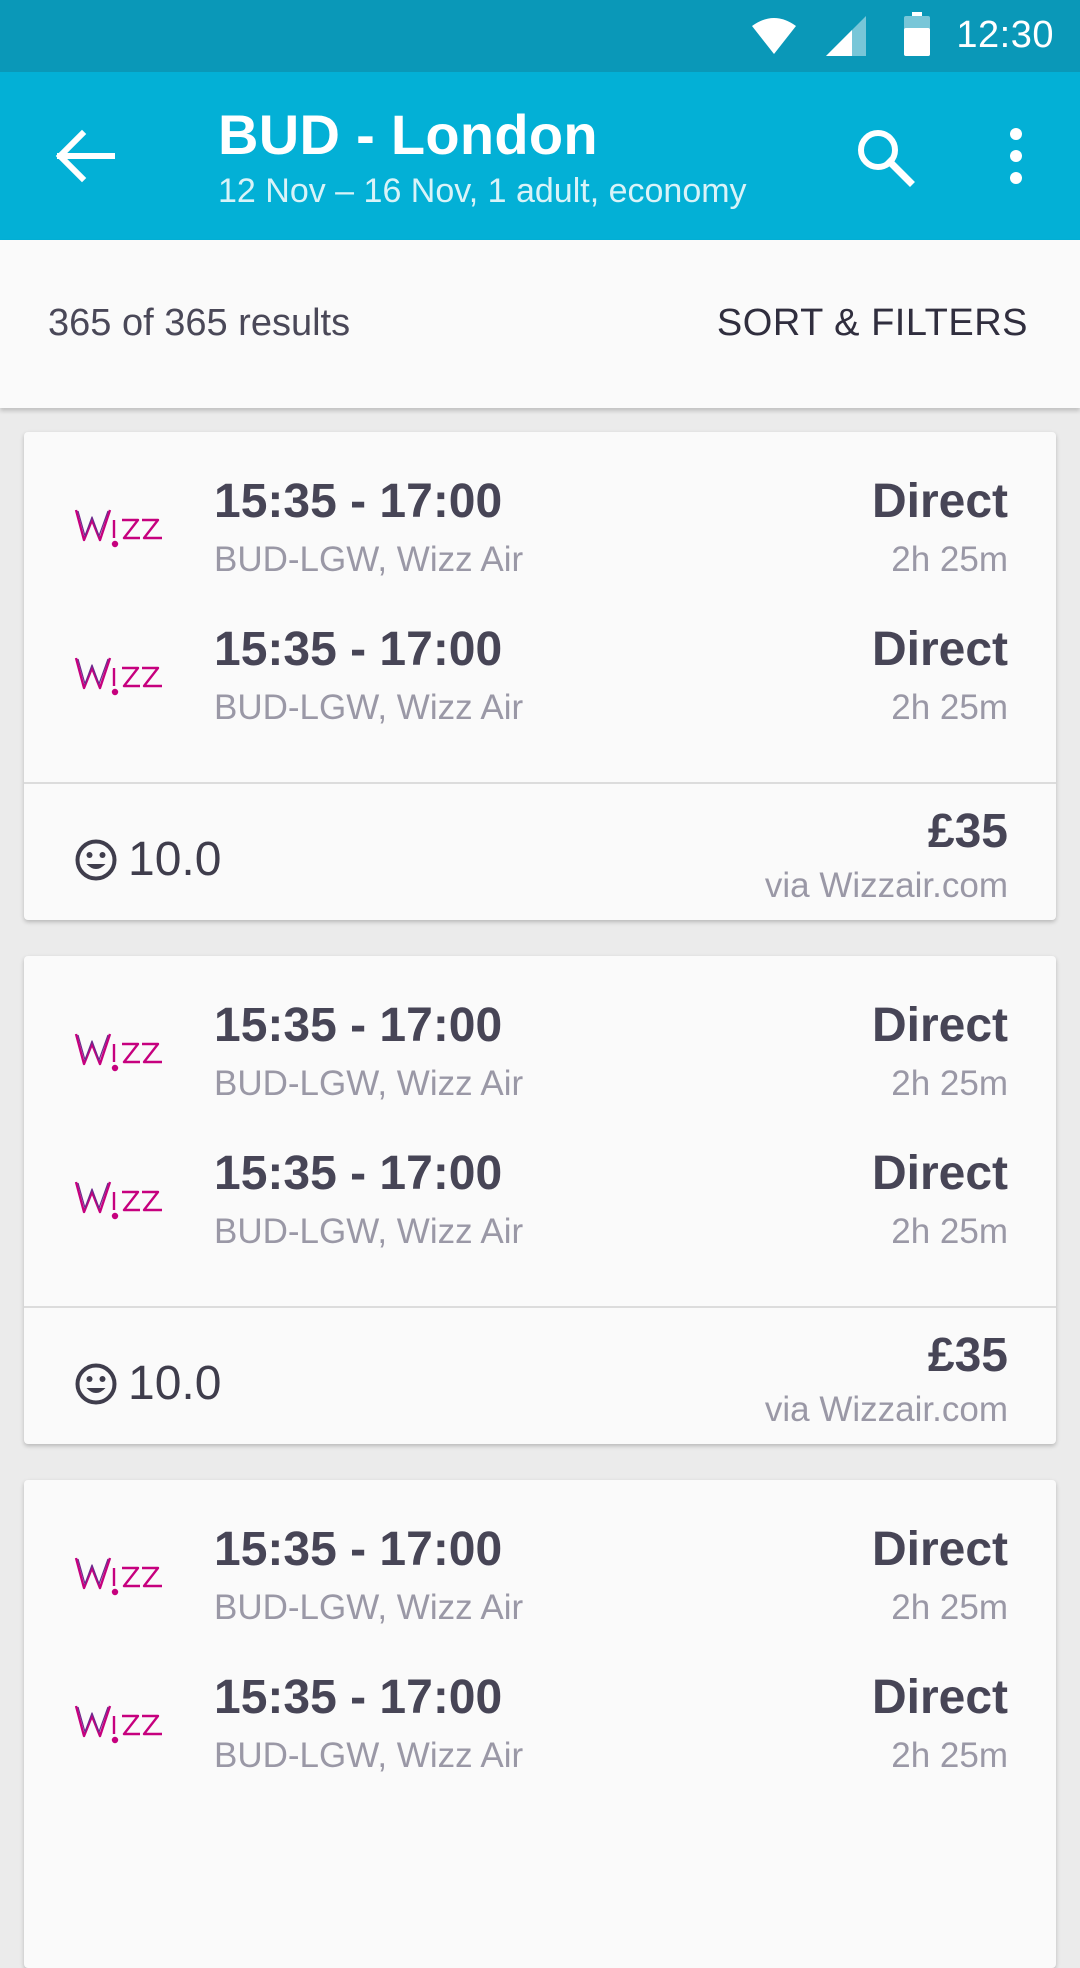 The image size is (1080, 1968). Describe the element at coordinates (540, 36) in the screenshot. I see `status-bar: 12:30` at that location.